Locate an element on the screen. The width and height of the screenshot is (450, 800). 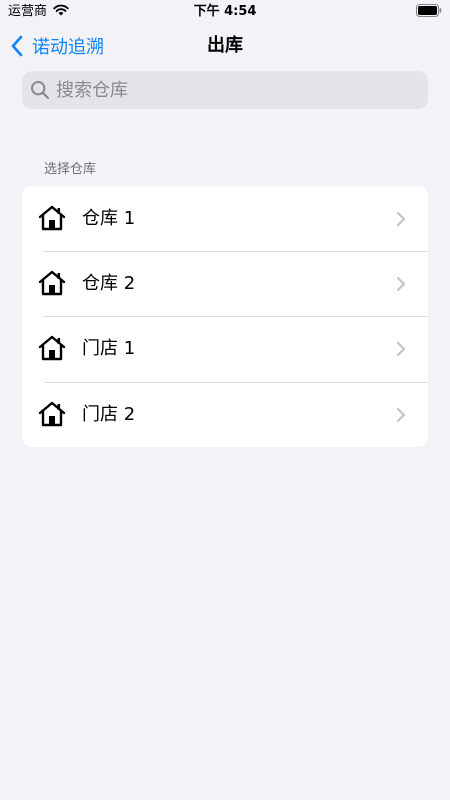
page-title: 出库 is located at coordinates (225, 45).